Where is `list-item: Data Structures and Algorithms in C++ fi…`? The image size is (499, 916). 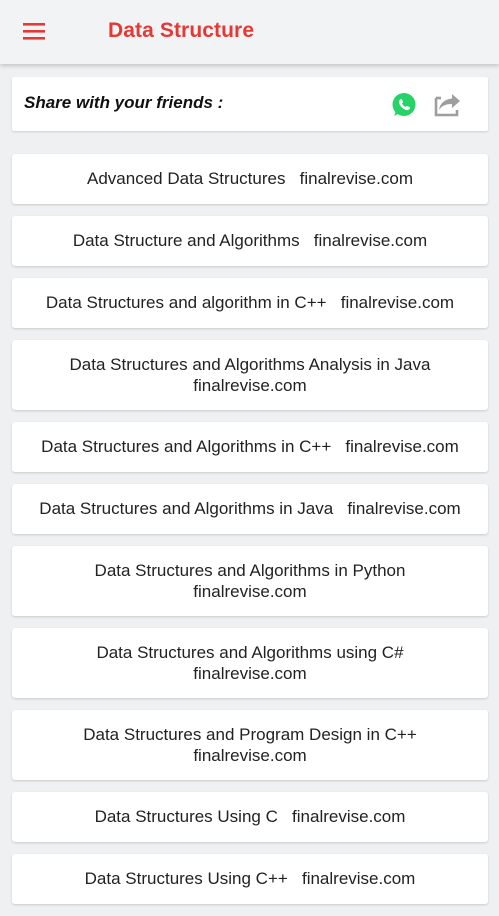
list-item: Data Structures and Algorithms in C++ fi… is located at coordinates (250, 447).